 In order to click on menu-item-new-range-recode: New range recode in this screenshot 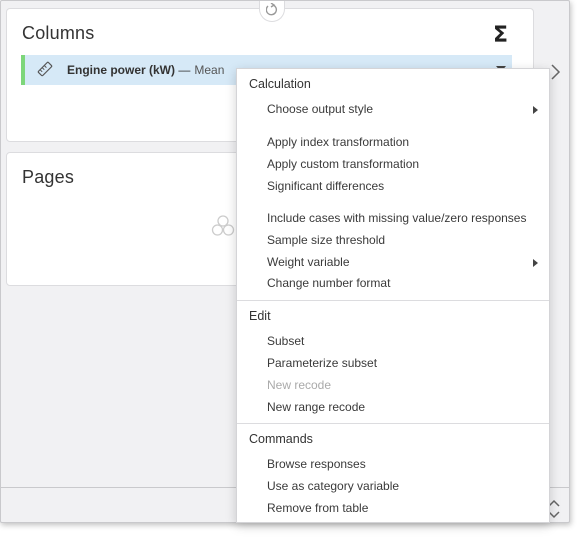, I will do `click(316, 407)`.